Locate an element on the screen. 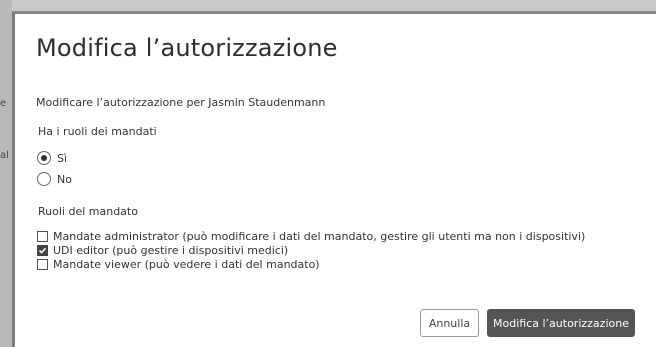  dialog-title: Modifica l’autorizzazione is located at coordinates (187, 48).